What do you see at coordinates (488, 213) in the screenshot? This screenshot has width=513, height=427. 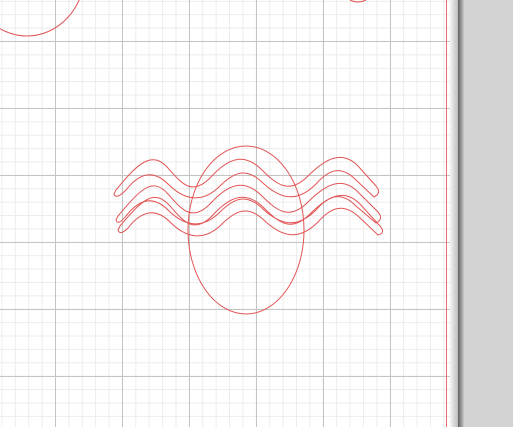 I see `side-panel` at bounding box center [488, 213].